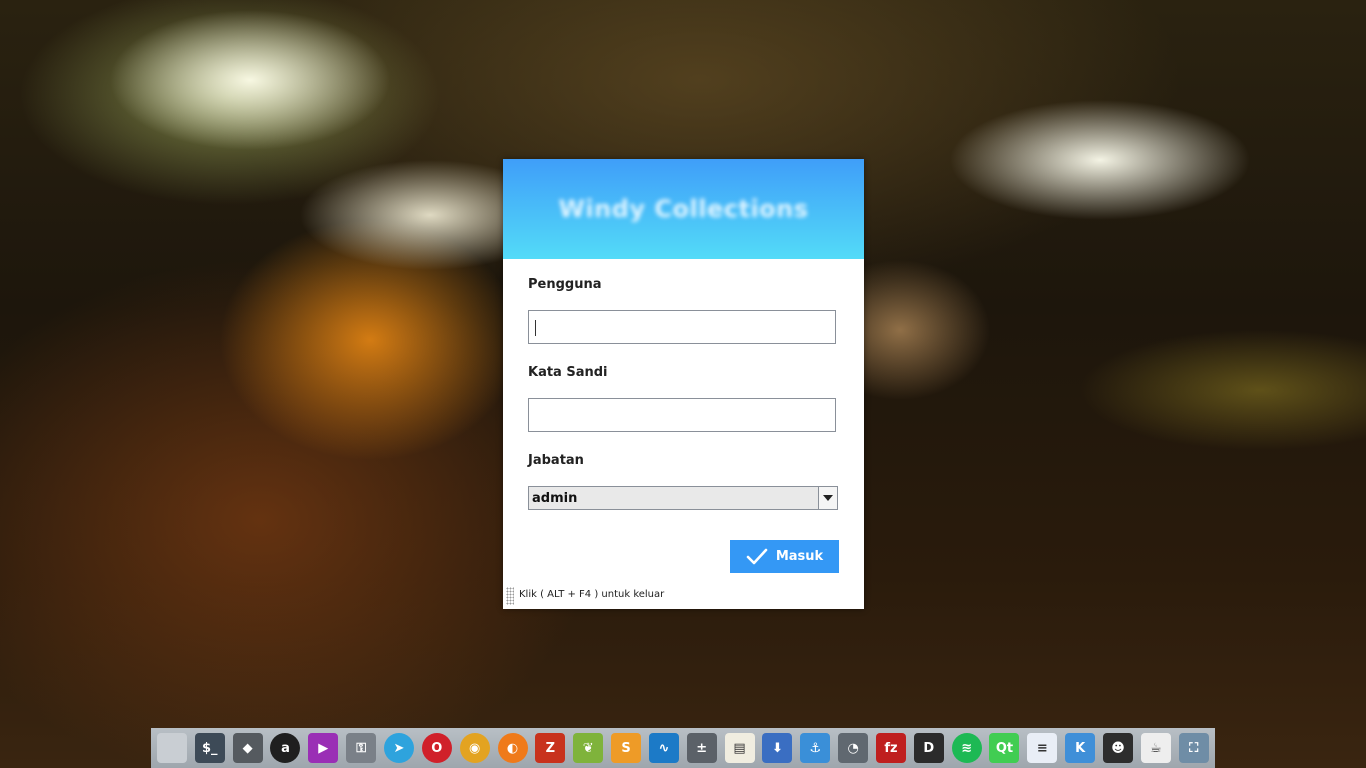 This screenshot has width=1366, height=768. What do you see at coordinates (555, 498) in the screenshot?
I see `role-select-value: admin` at bounding box center [555, 498].